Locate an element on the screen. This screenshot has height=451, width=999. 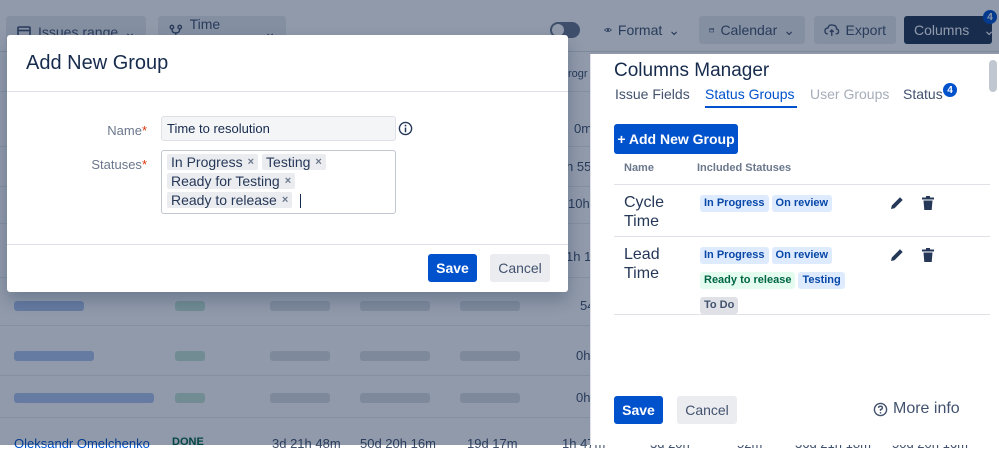
status-lozenges: In Progress On review is located at coordinates (780, 205).